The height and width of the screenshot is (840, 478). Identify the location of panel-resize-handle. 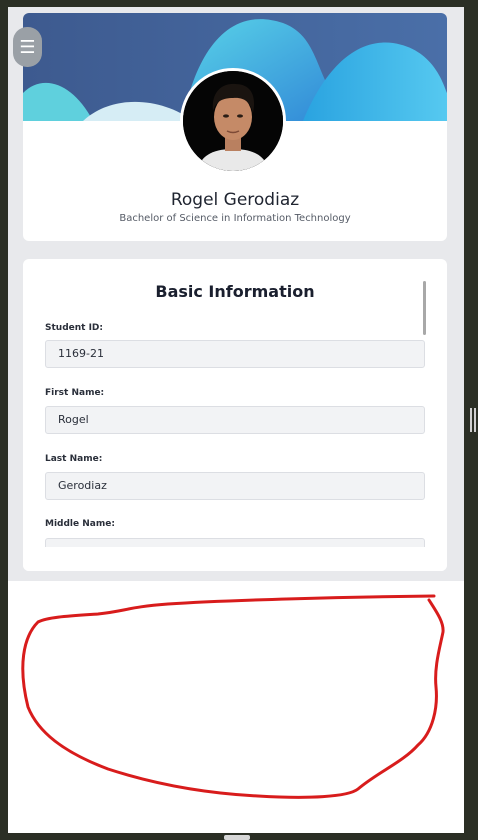
(473, 420).